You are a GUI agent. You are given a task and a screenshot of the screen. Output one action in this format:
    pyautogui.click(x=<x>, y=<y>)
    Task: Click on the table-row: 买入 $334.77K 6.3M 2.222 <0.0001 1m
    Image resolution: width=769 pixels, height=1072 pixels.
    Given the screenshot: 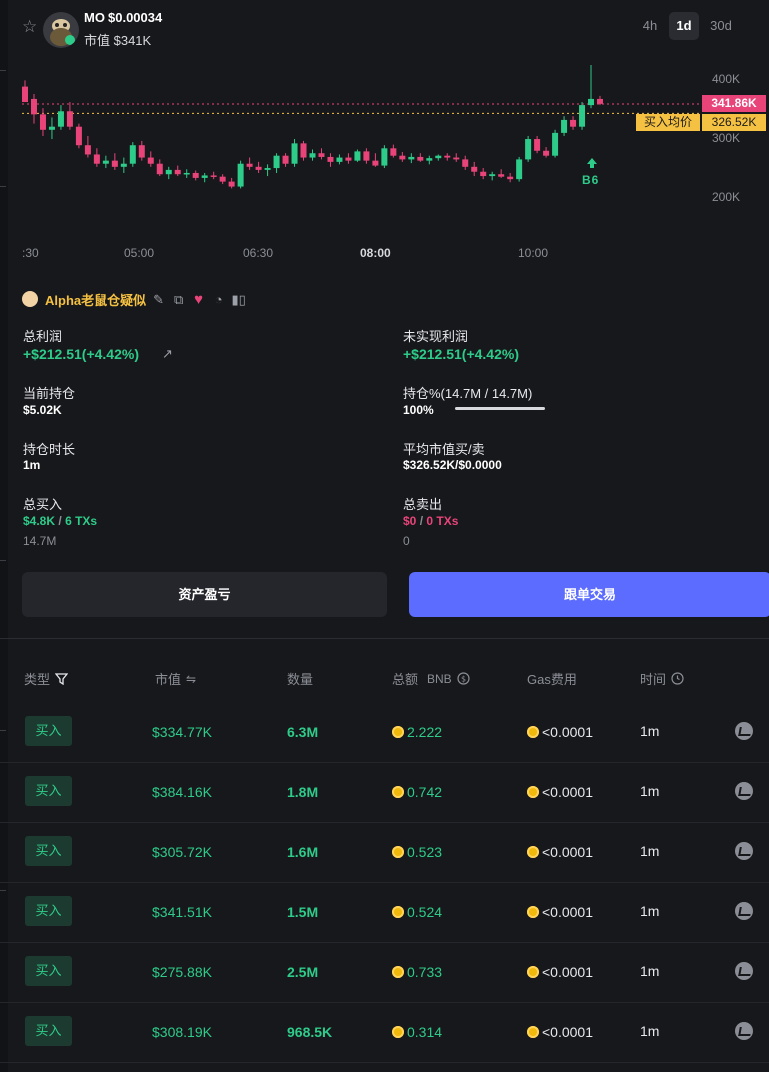 What is the action you would take?
    pyautogui.click(x=384, y=732)
    